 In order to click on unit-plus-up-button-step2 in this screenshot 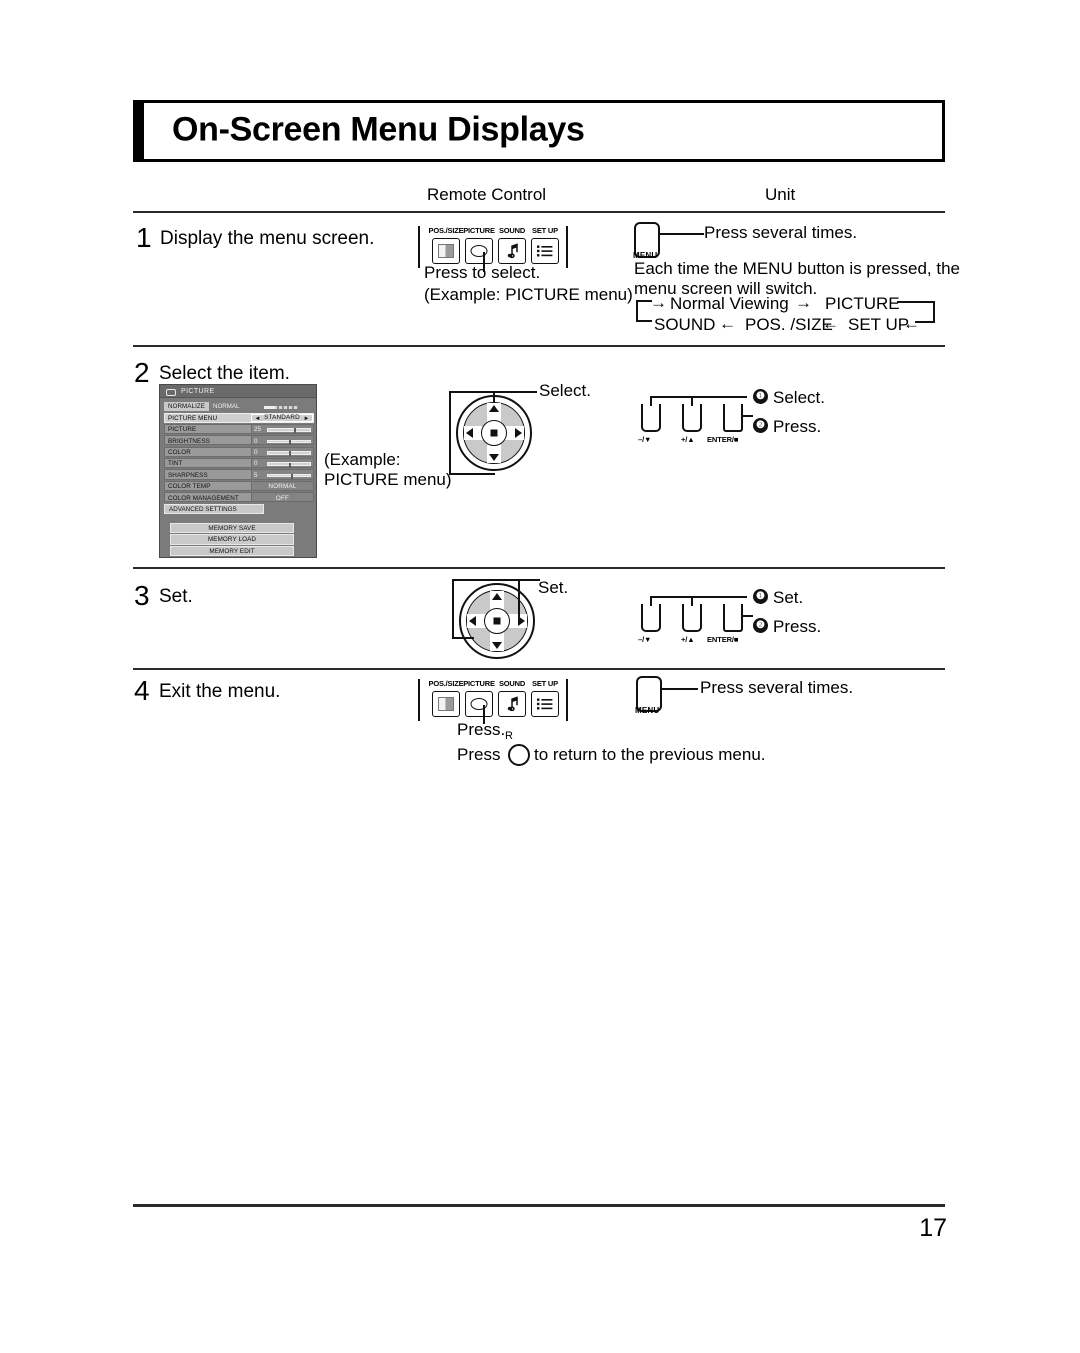, I will do `click(692, 418)`.